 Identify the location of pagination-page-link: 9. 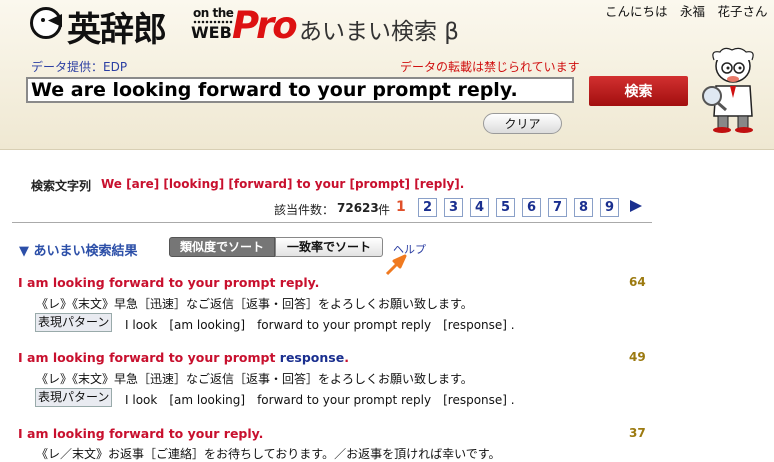
(609, 207).